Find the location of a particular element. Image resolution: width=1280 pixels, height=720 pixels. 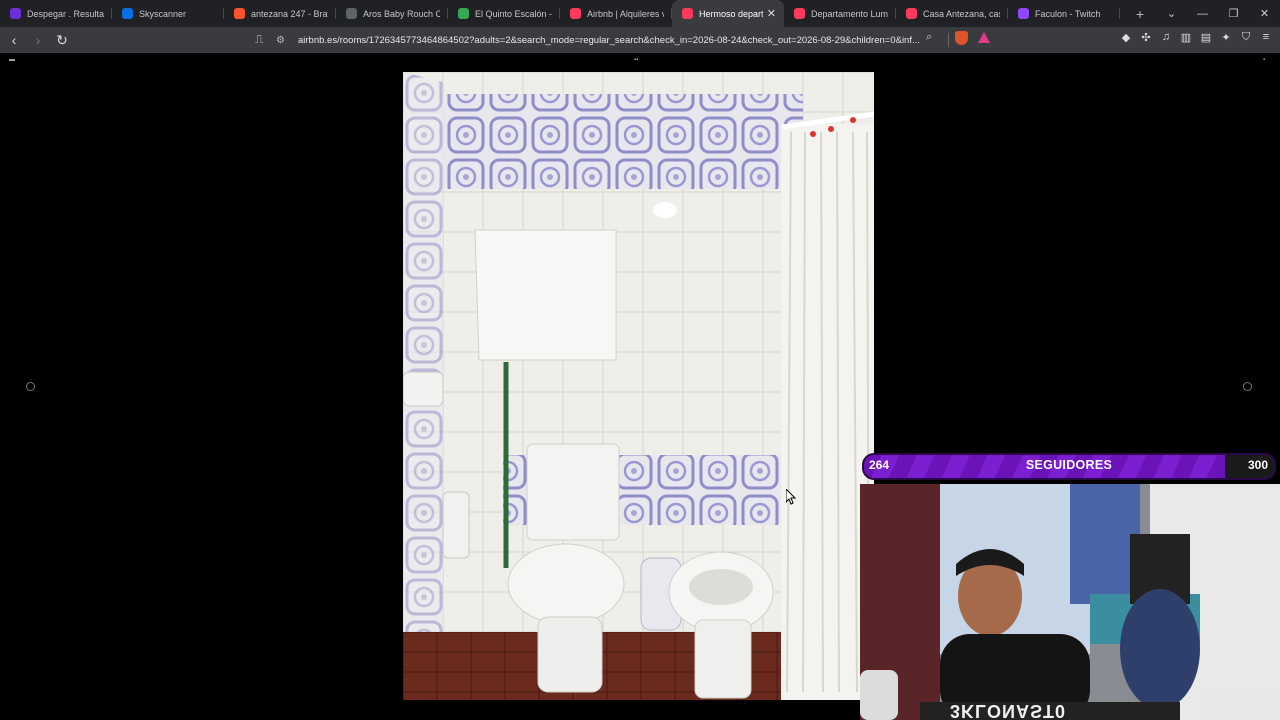

tab-label: antezana 247 - Brave S is located at coordinates (289, 13).